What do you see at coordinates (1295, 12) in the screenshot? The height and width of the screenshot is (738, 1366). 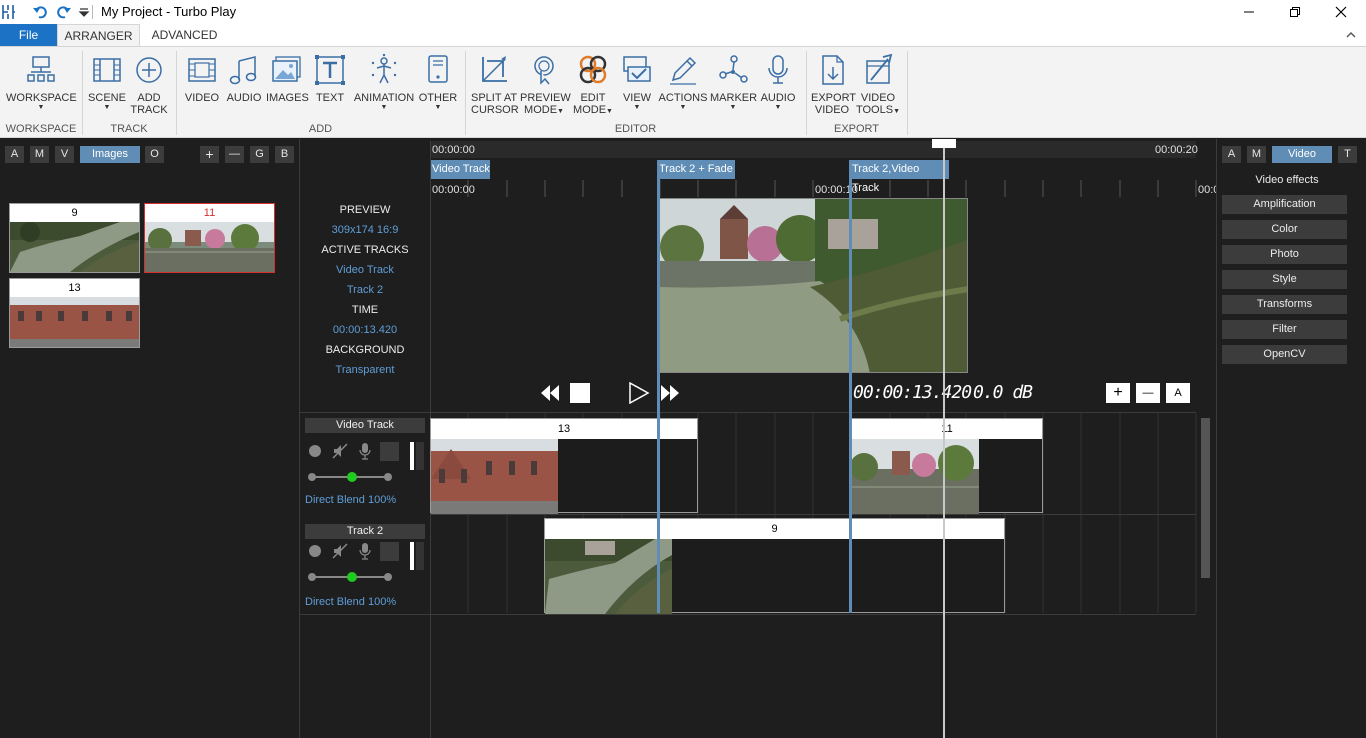 I see `restore-button` at bounding box center [1295, 12].